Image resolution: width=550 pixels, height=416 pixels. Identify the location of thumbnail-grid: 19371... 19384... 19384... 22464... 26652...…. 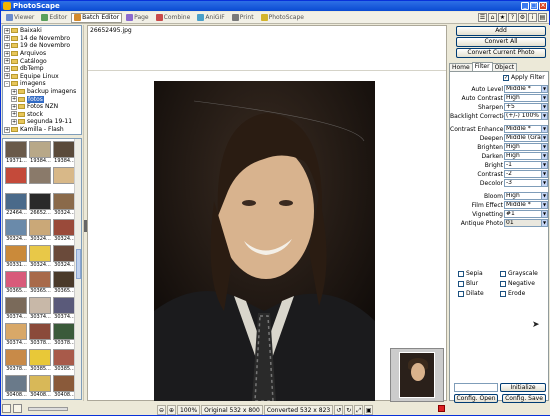
(42, 269).